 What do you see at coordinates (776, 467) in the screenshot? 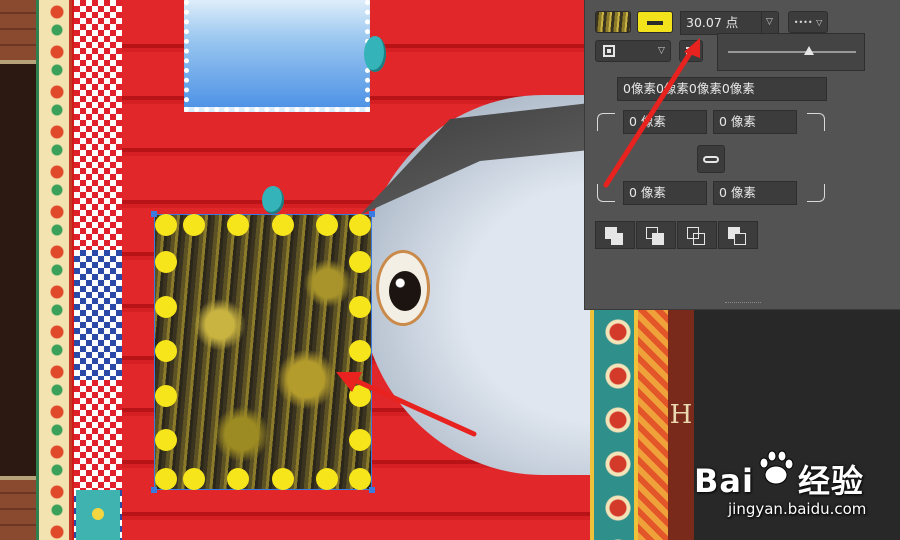
I see `paw-logo-icon` at bounding box center [776, 467].